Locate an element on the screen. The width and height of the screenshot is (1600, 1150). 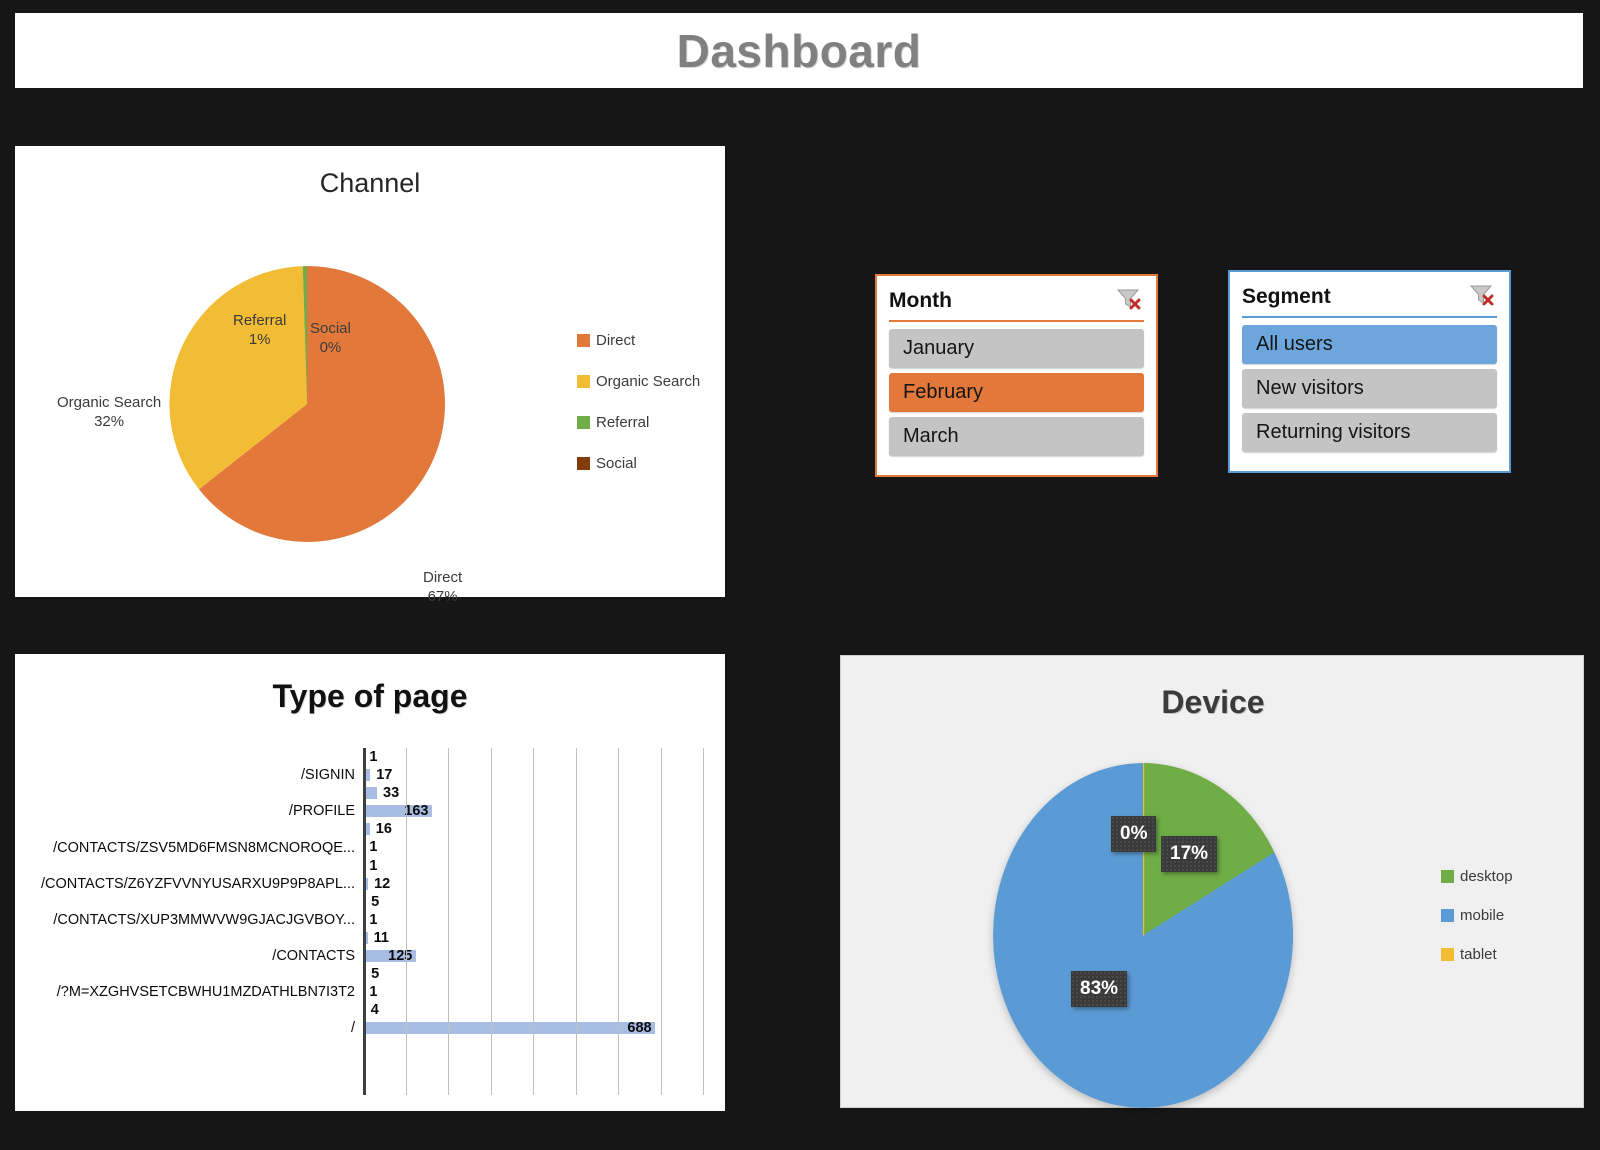
slicer-item-label: March is located at coordinates (931, 436).